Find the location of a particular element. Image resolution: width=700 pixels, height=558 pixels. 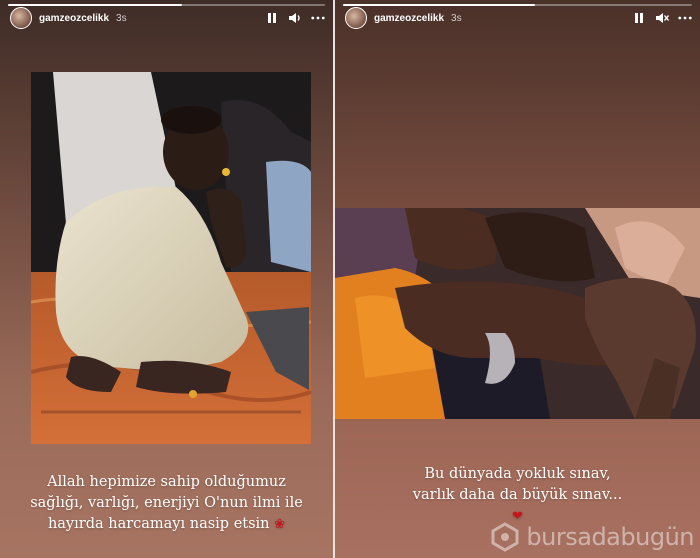

watermark-text: bursadabugün is located at coordinates (610, 537).